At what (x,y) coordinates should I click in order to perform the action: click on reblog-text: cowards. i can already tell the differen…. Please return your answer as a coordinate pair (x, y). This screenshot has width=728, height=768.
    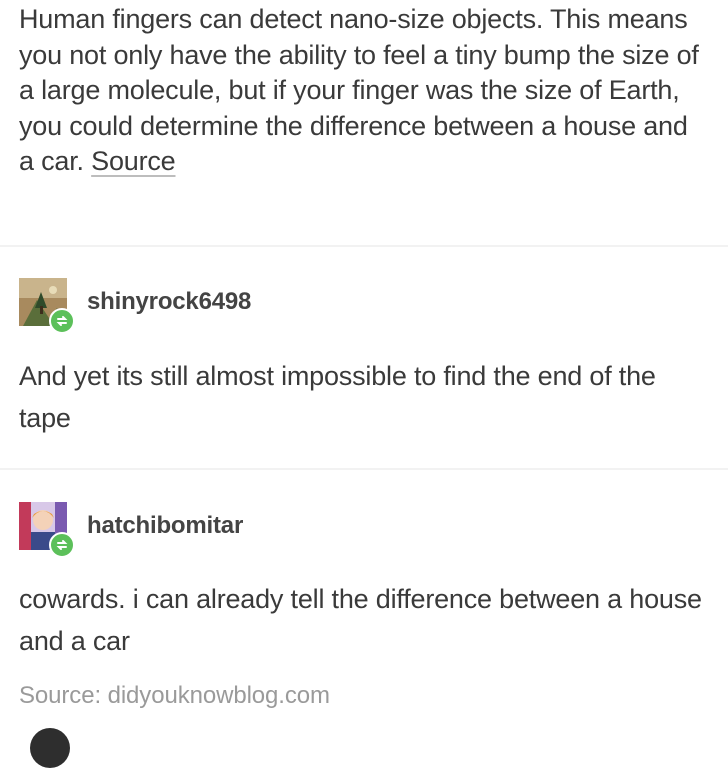
    Looking at the image, I should click on (360, 620).